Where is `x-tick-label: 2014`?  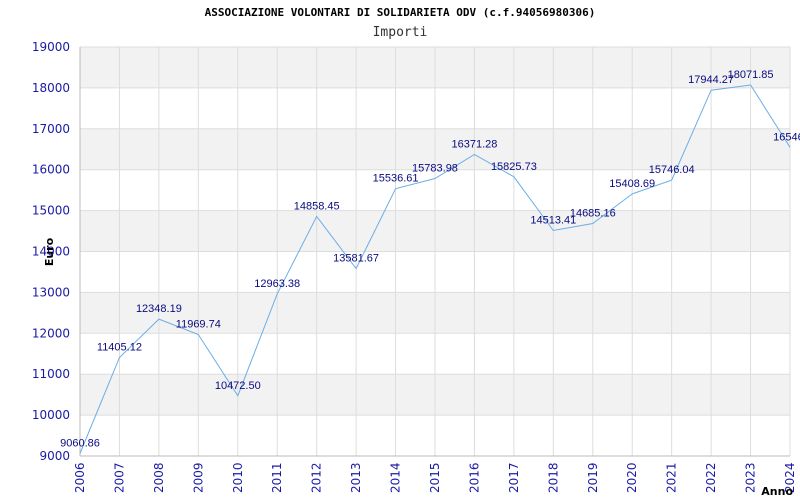 x-tick-label: 2014 is located at coordinates (396, 477).